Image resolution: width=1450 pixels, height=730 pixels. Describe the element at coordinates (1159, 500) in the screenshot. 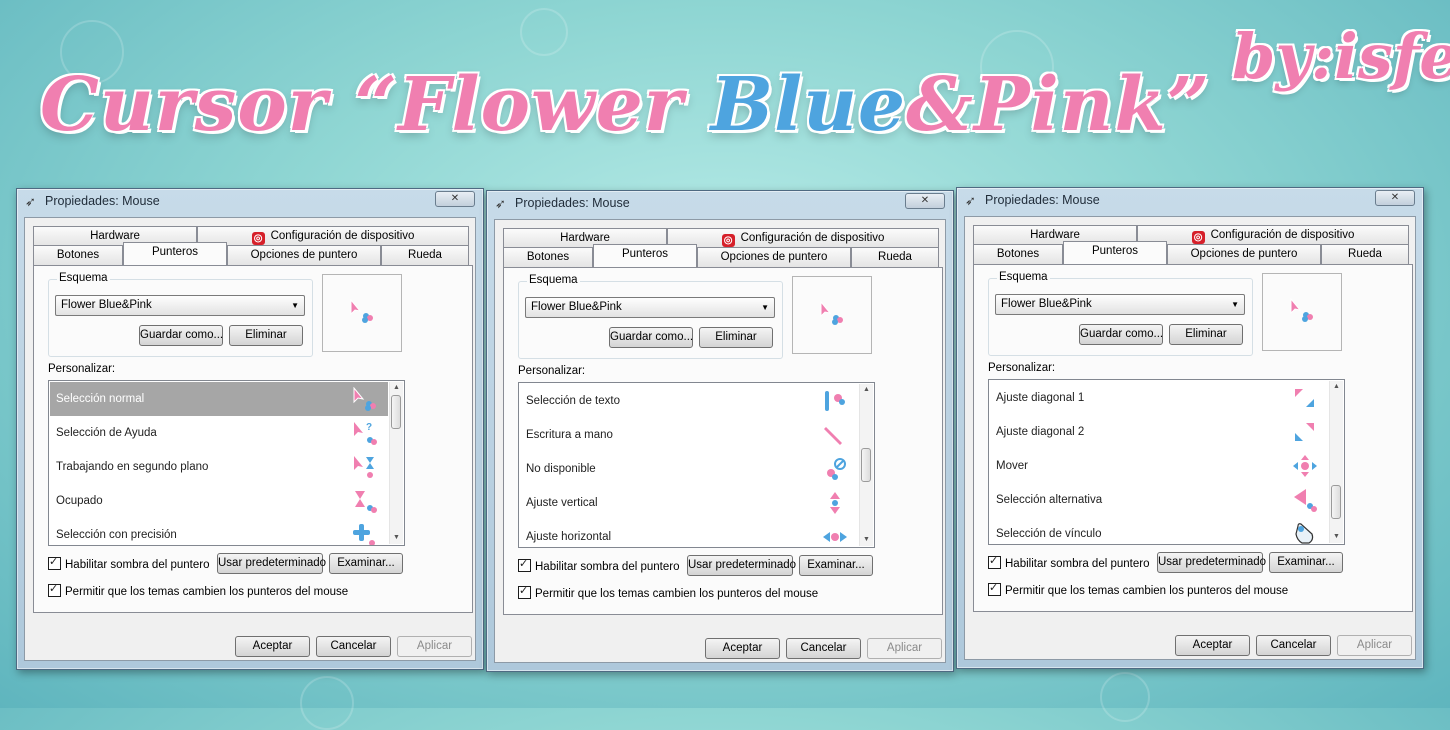

I see `pointer-list-item: Selección alternativa` at that location.